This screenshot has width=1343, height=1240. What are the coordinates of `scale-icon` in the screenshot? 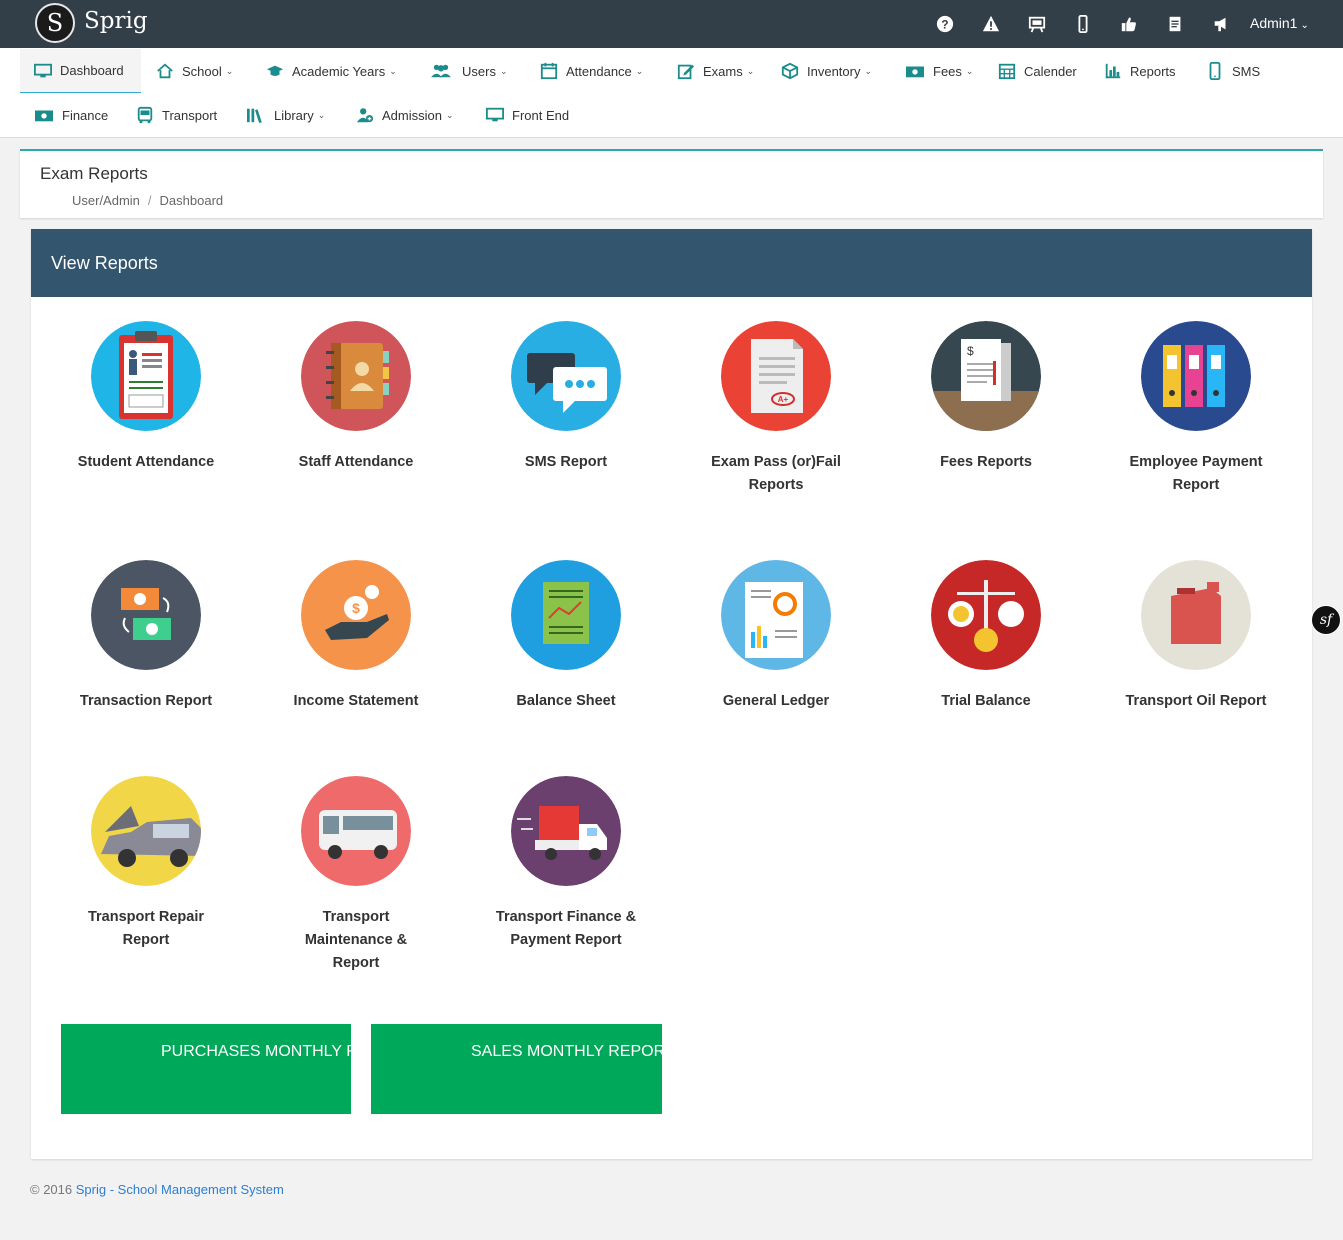 It's located at (986, 615).